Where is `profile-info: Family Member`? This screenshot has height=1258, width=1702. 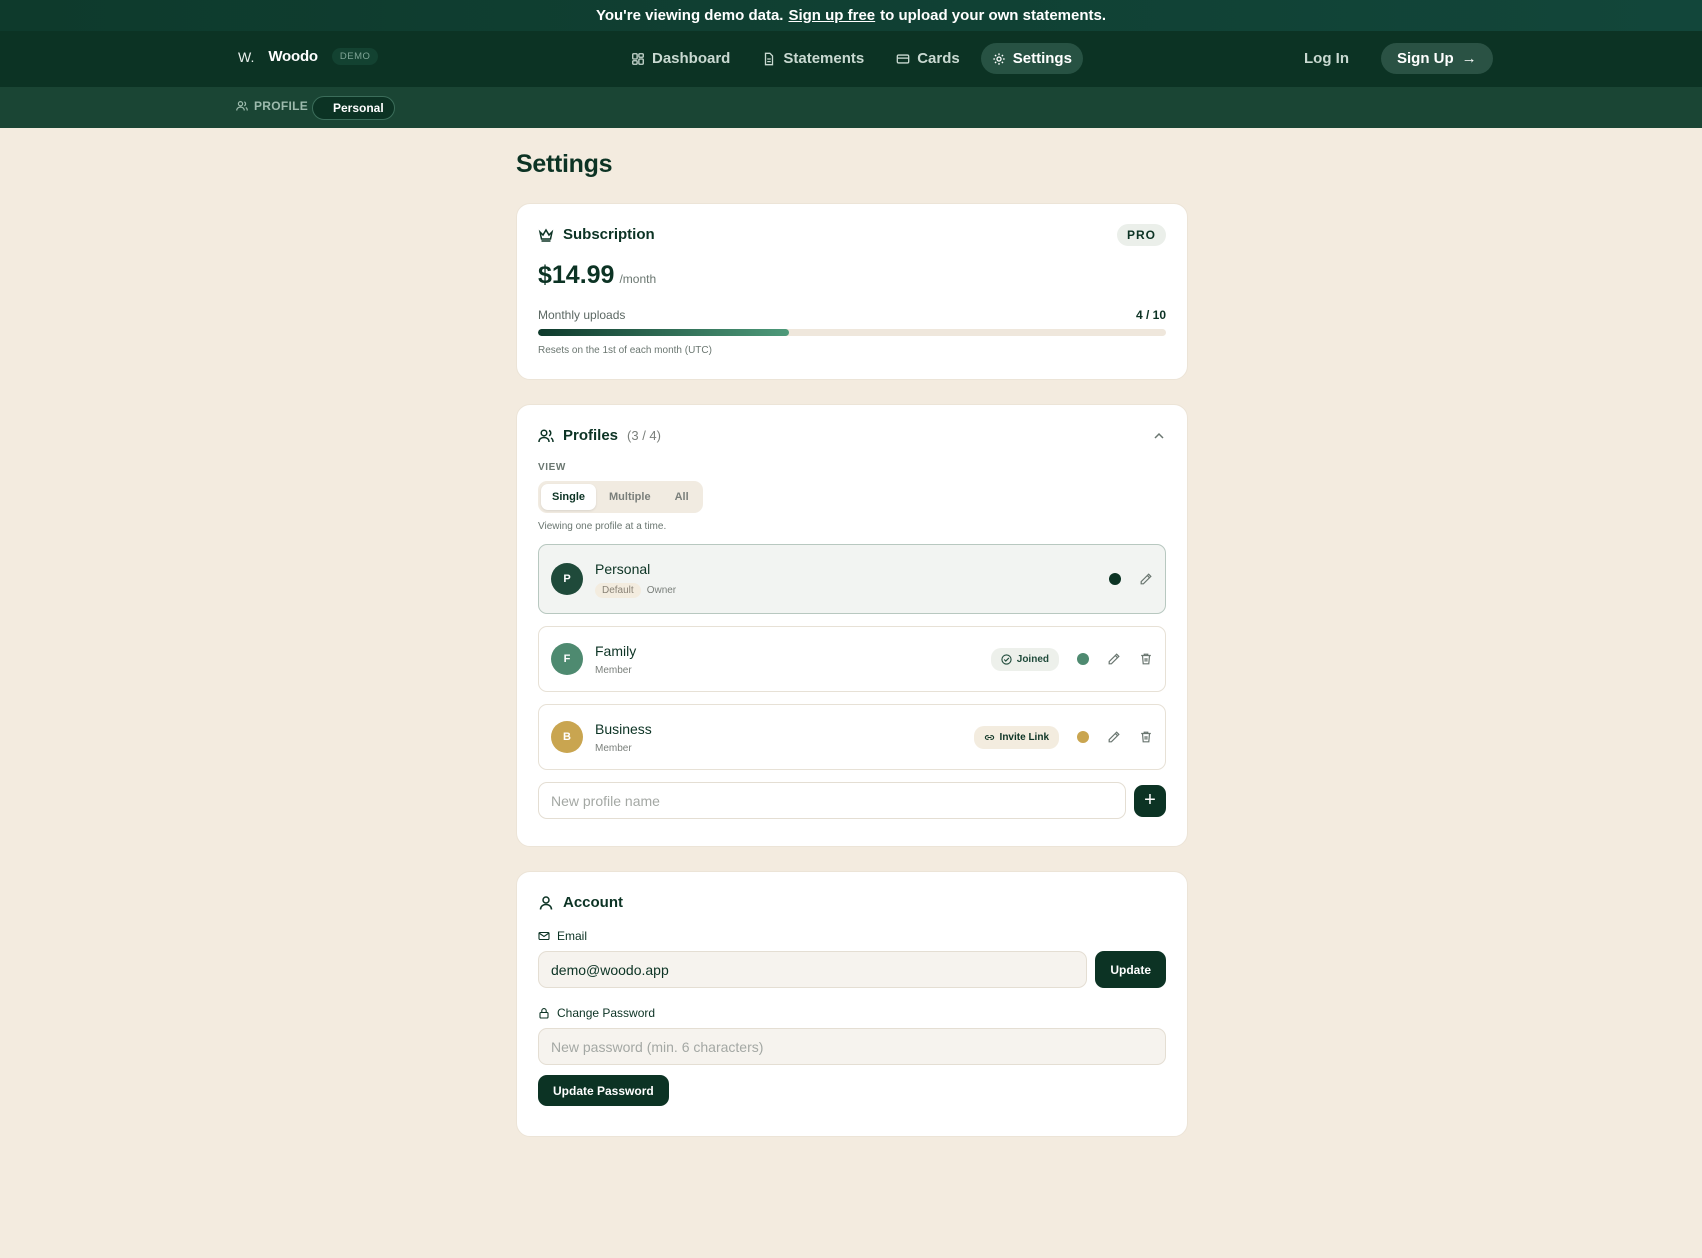
profile-info: Family Member is located at coordinates (615, 659).